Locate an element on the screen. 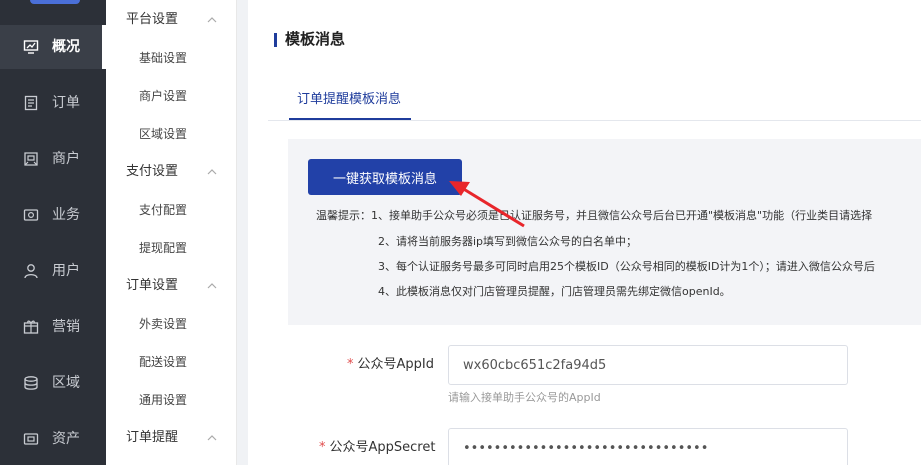 This screenshot has width=921, height=465. nav-item-asset: 资产 is located at coordinates (53, 439).